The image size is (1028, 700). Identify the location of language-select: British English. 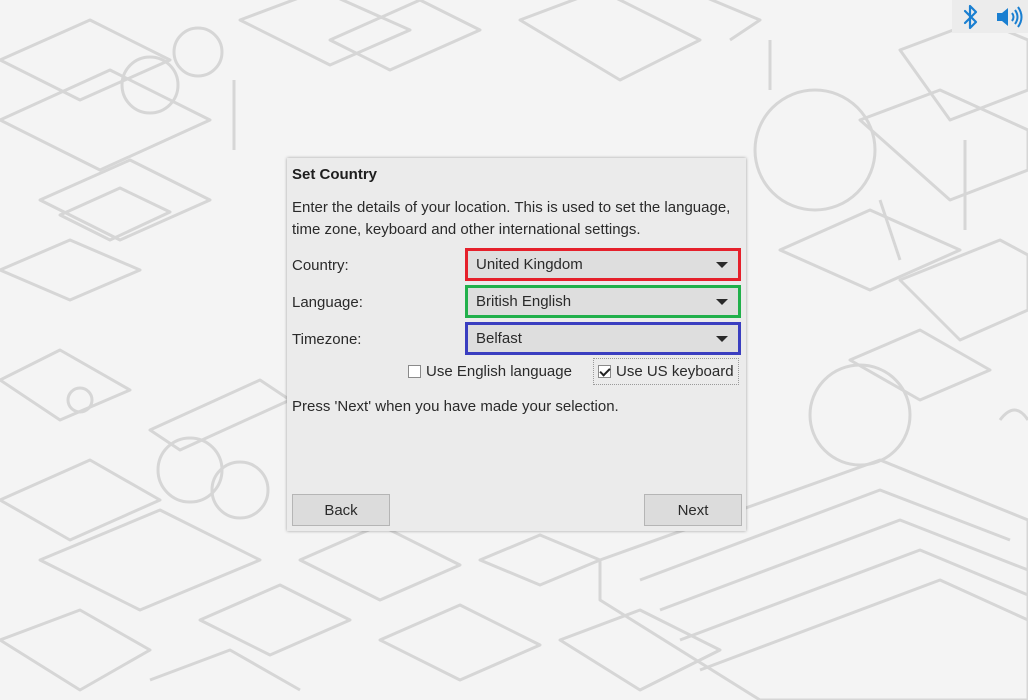
(603, 301).